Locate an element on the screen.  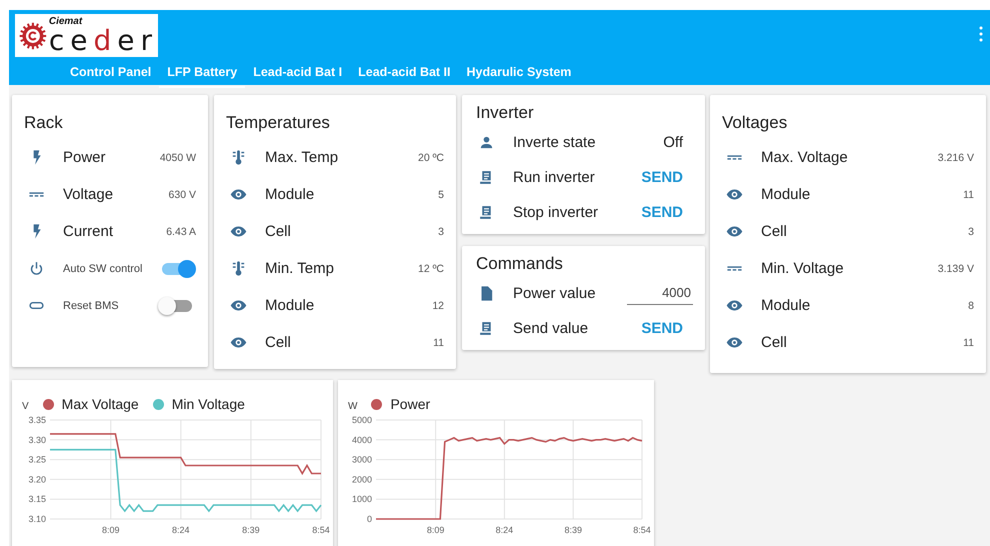
row-label: Stop inverter is located at coordinates (556, 212).